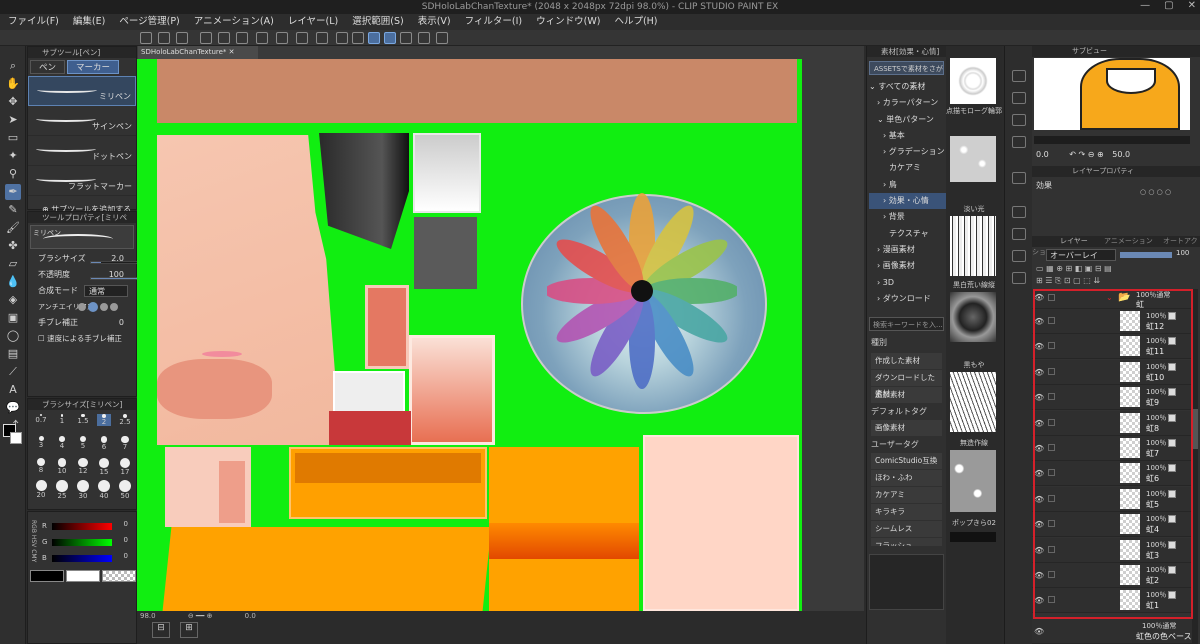 Image resolution: width=1200 pixels, height=644 pixels. What do you see at coordinates (125, 420) in the screenshot?
I see `brush-size-option: 2.5` at bounding box center [125, 420].